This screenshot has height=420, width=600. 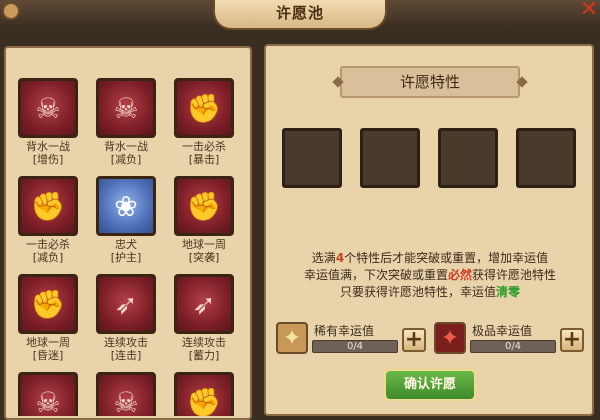 I want to click on skill-tag: [护主], so click(x=126, y=257).